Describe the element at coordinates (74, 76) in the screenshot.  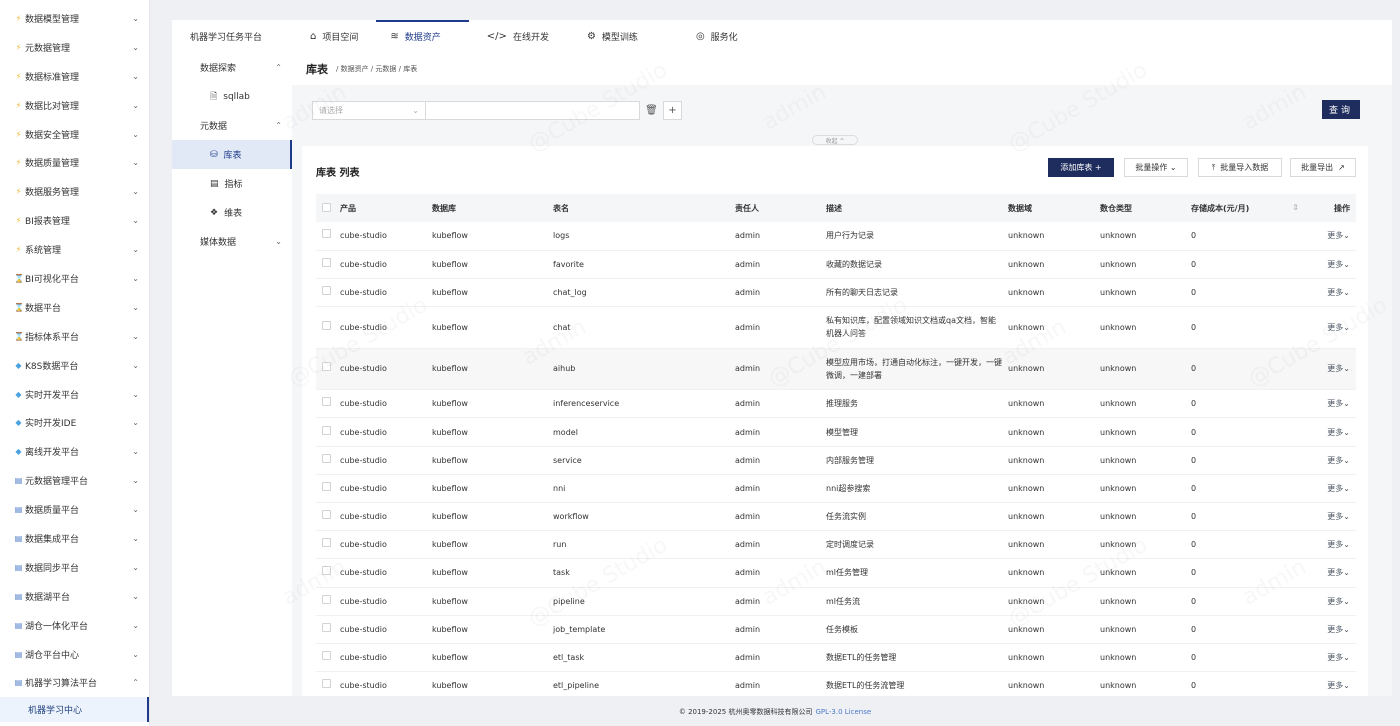
I see `sidebar-item: ⚡ 数据标准管理 ⌄` at that location.